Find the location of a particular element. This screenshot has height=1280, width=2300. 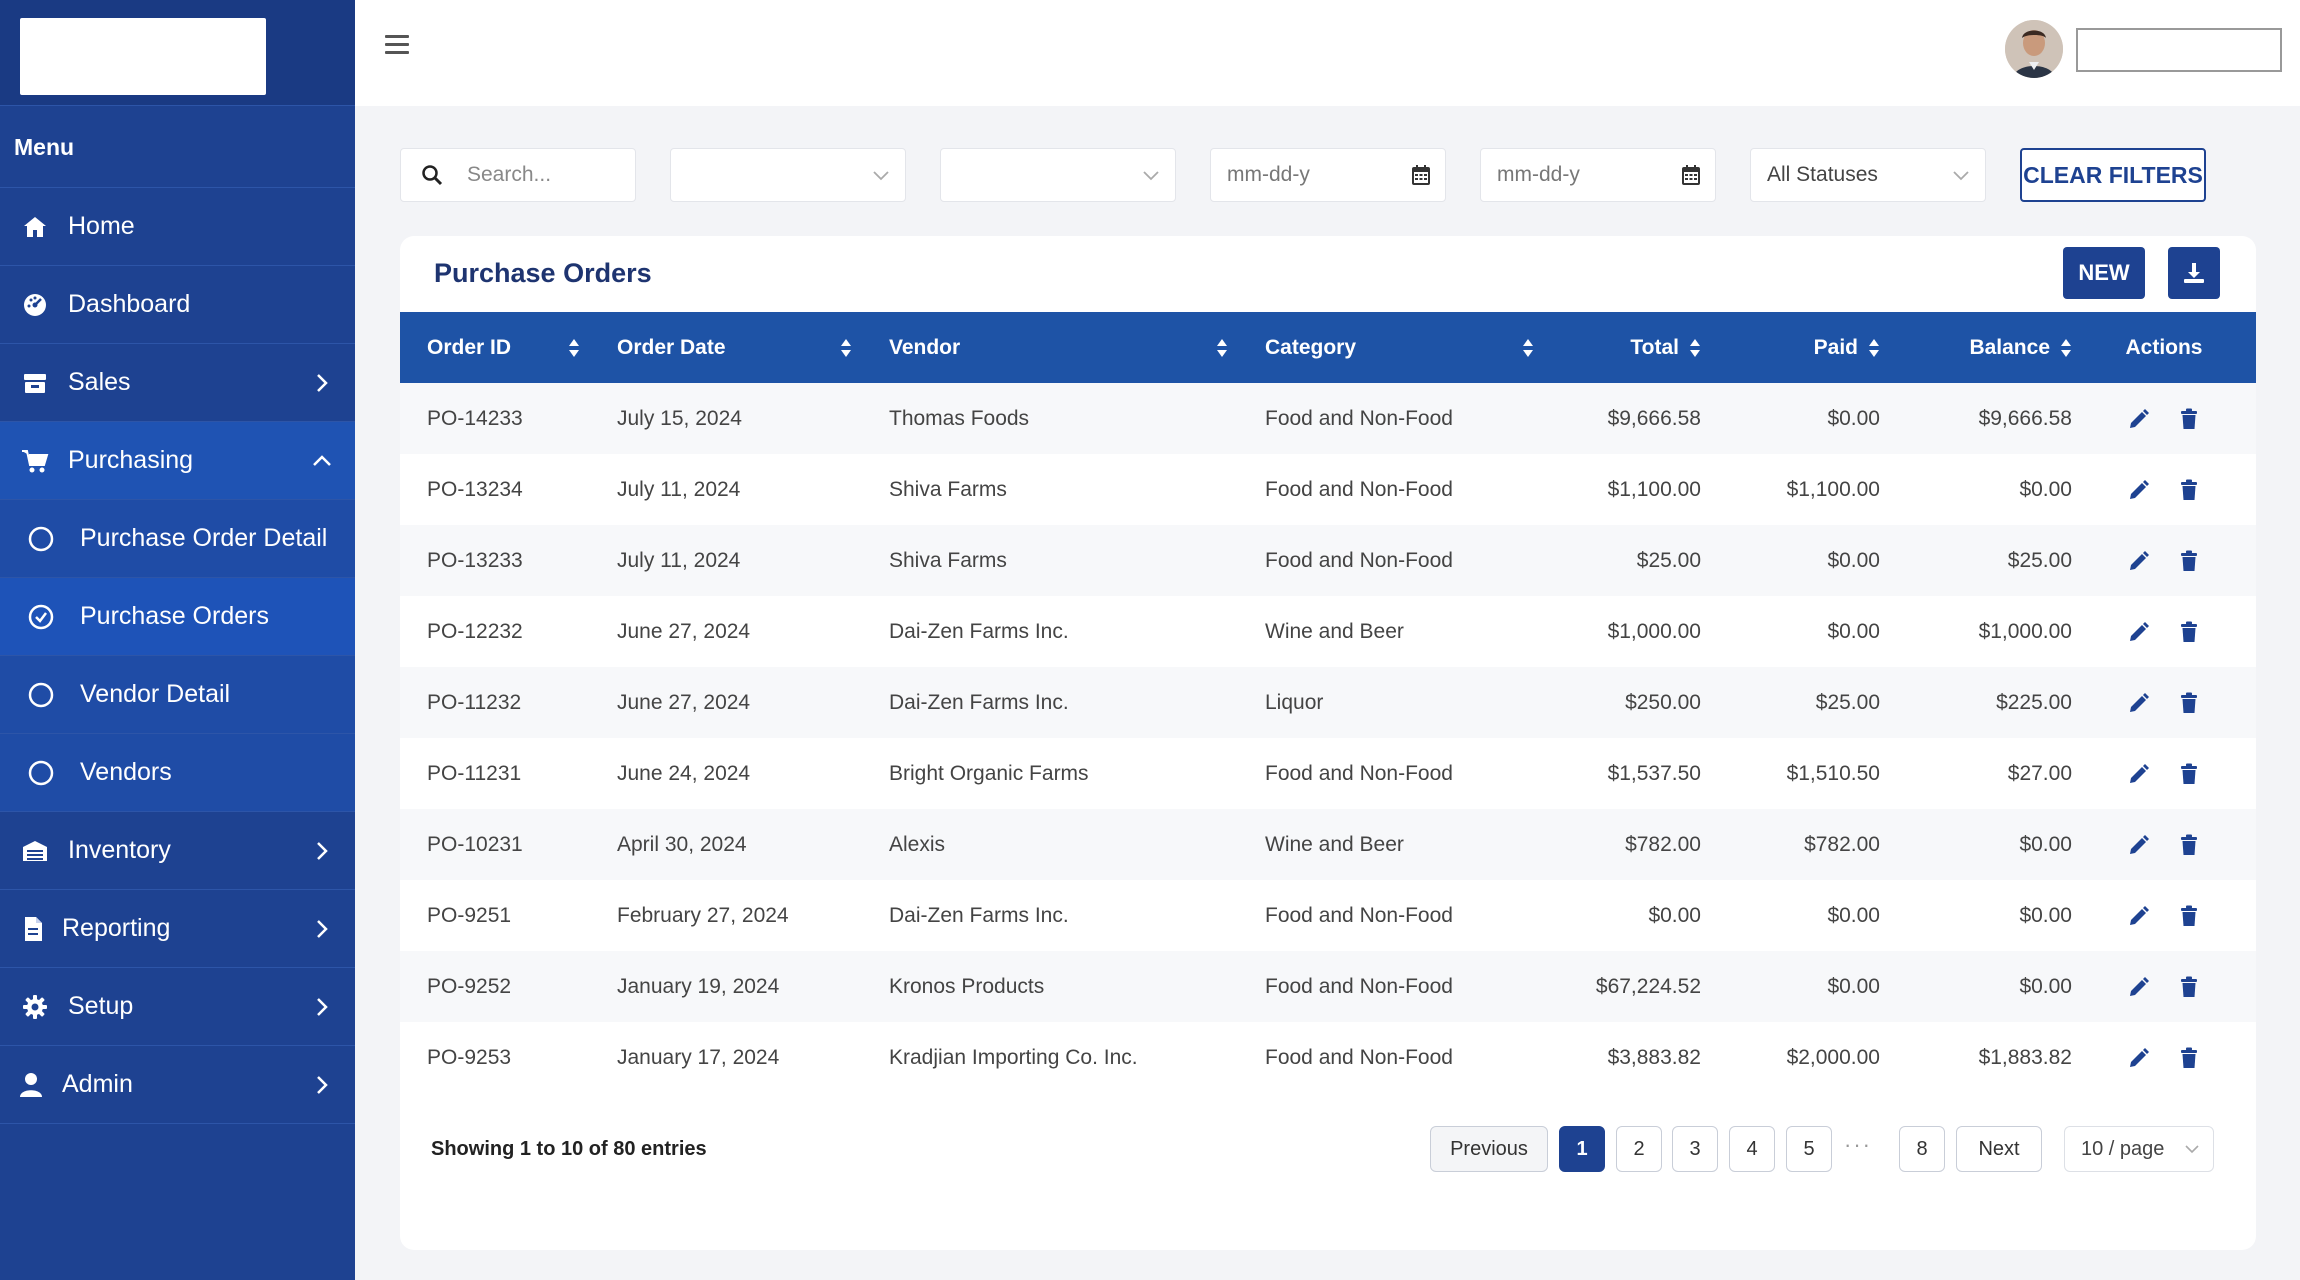

cell-order-date: July 11, 2024 is located at coordinates (726, 489).